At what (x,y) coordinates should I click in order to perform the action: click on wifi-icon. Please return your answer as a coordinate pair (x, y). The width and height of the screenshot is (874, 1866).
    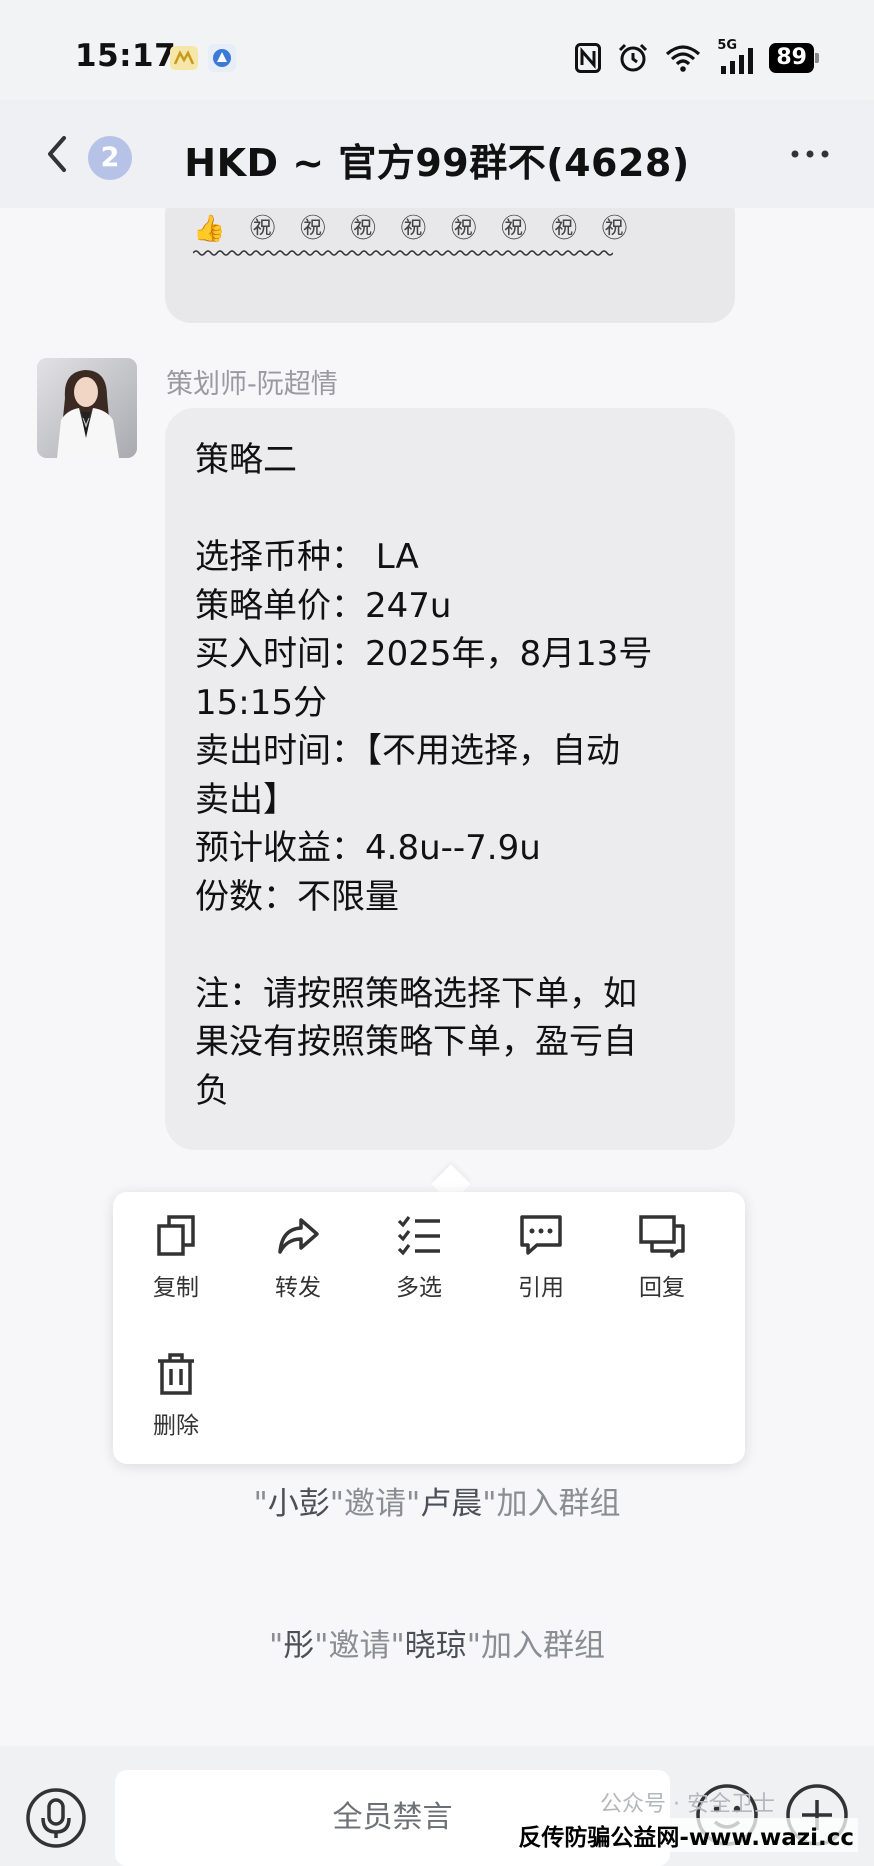
    Looking at the image, I should click on (683, 58).